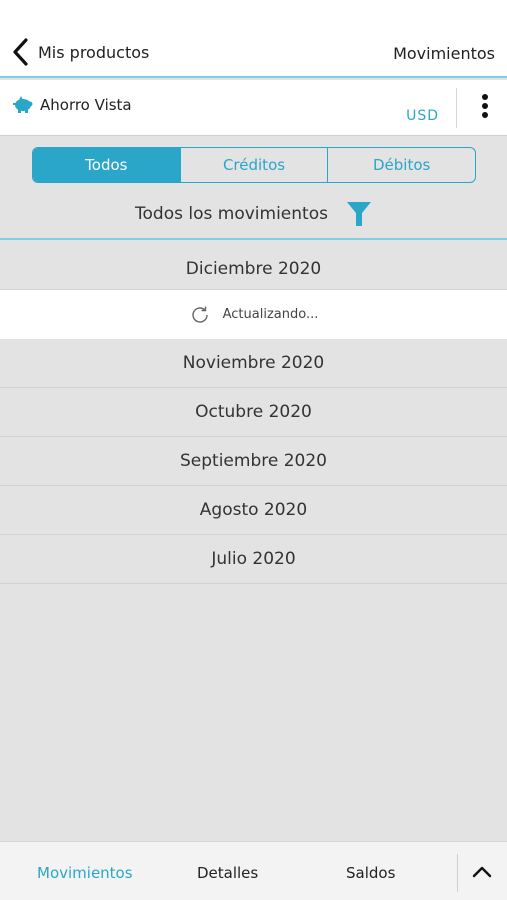 The width and height of the screenshot is (507, 900). Describe the element at coordinates (106, 165) in the screenshot. I see `tab-todos: Todos` at that location.